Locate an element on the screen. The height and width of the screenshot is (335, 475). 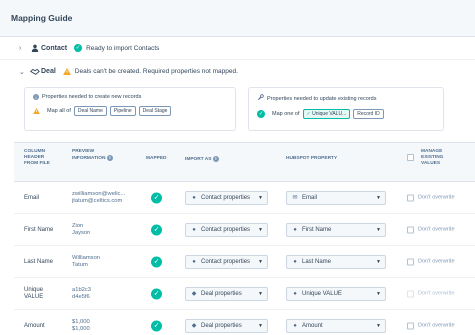
col-header-import-as: IMPORT AS i is located at coordinates (202, 159).